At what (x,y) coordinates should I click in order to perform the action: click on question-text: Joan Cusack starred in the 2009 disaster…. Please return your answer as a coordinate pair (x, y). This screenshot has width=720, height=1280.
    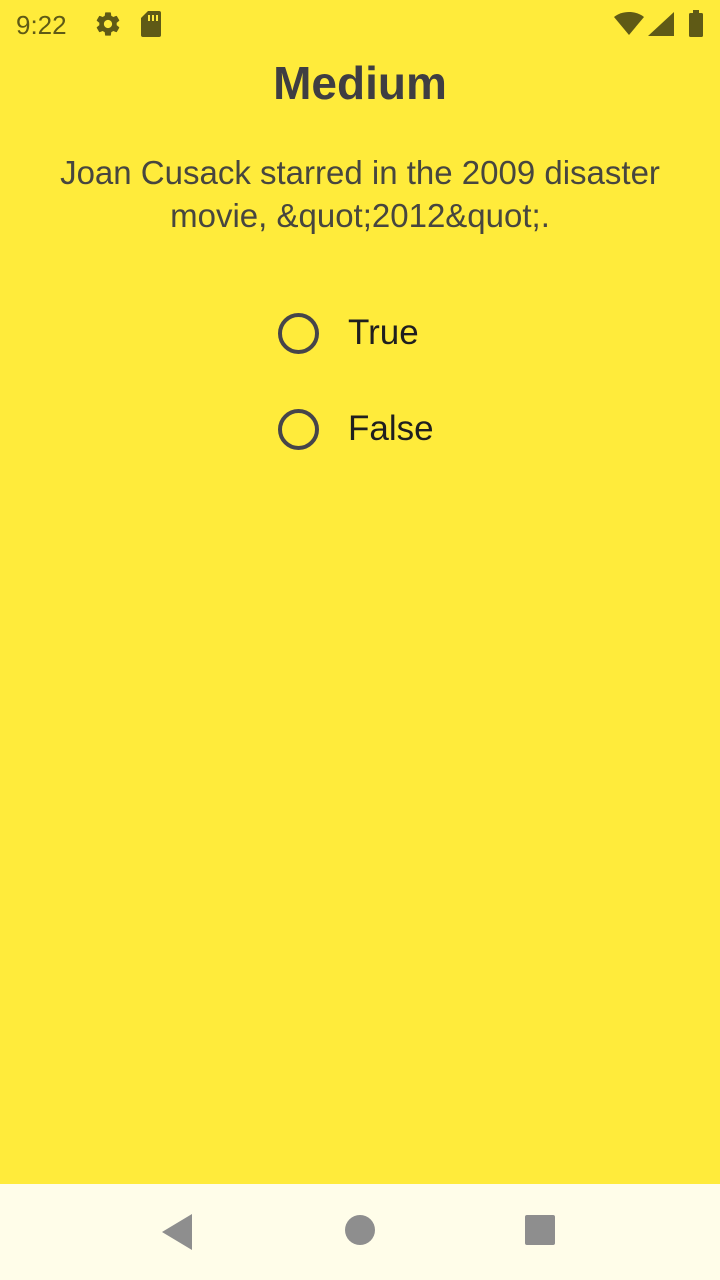
    Looking at the image, I should click on (360, 194).